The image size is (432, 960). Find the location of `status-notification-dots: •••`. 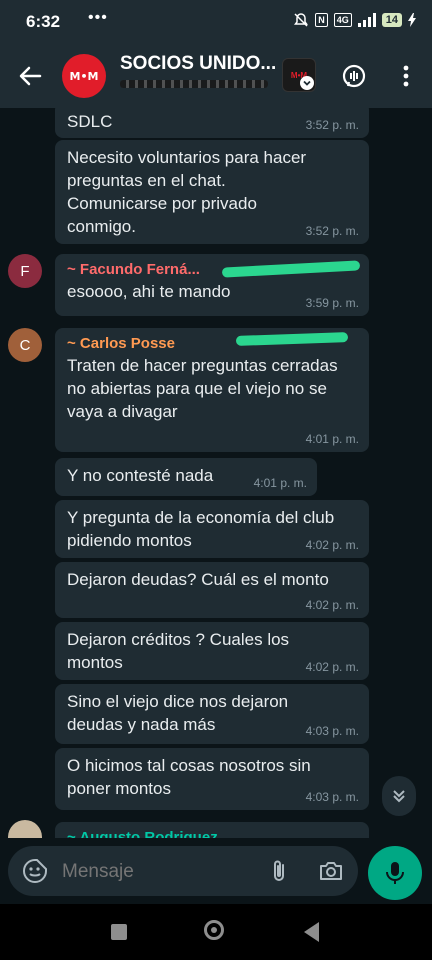

status-notification-dots: ••• is located at coordinates (98, 17).